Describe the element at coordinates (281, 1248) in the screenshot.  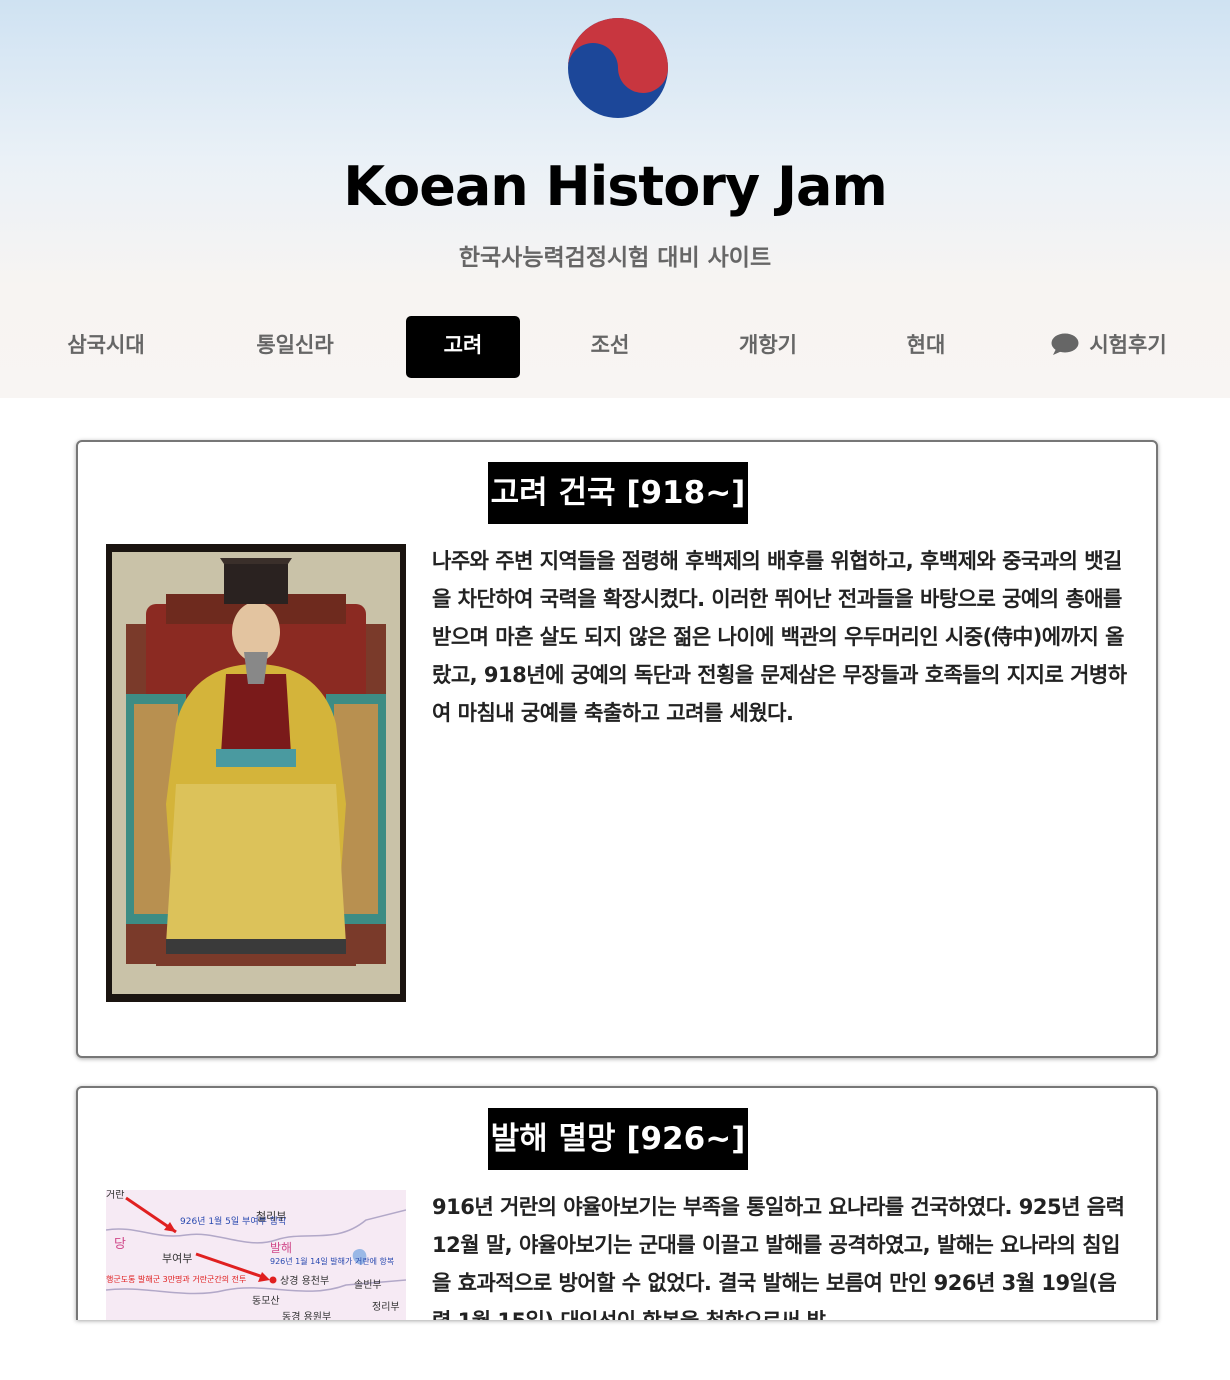
I see `map-label: 발해` at that location.